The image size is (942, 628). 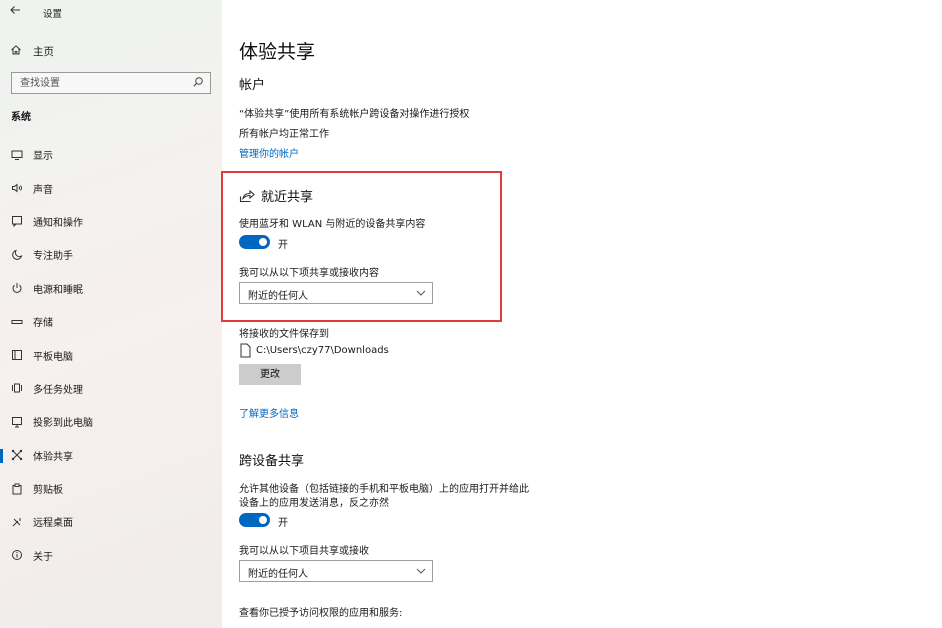 I want to click on search-icon, so click(x=198, y=83).